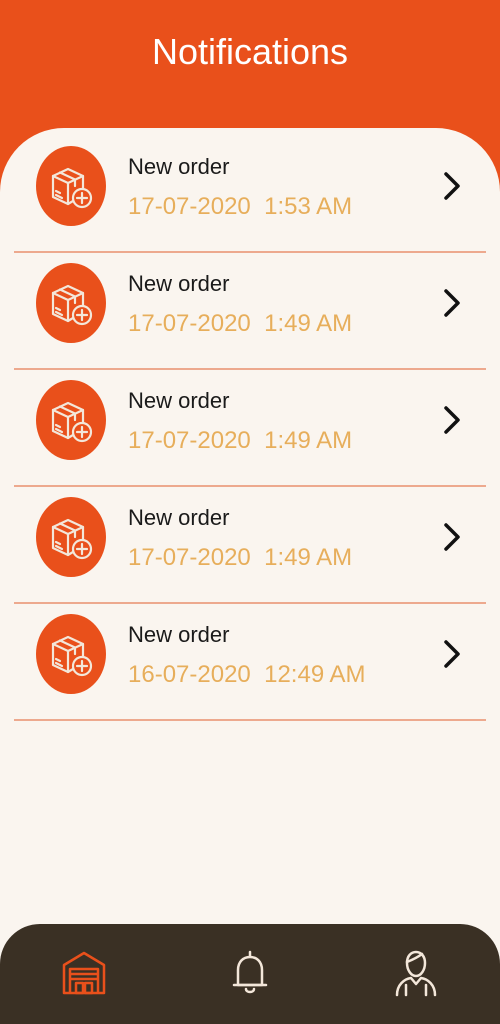  I want to click on warehouse-icon, so click(84, 974).